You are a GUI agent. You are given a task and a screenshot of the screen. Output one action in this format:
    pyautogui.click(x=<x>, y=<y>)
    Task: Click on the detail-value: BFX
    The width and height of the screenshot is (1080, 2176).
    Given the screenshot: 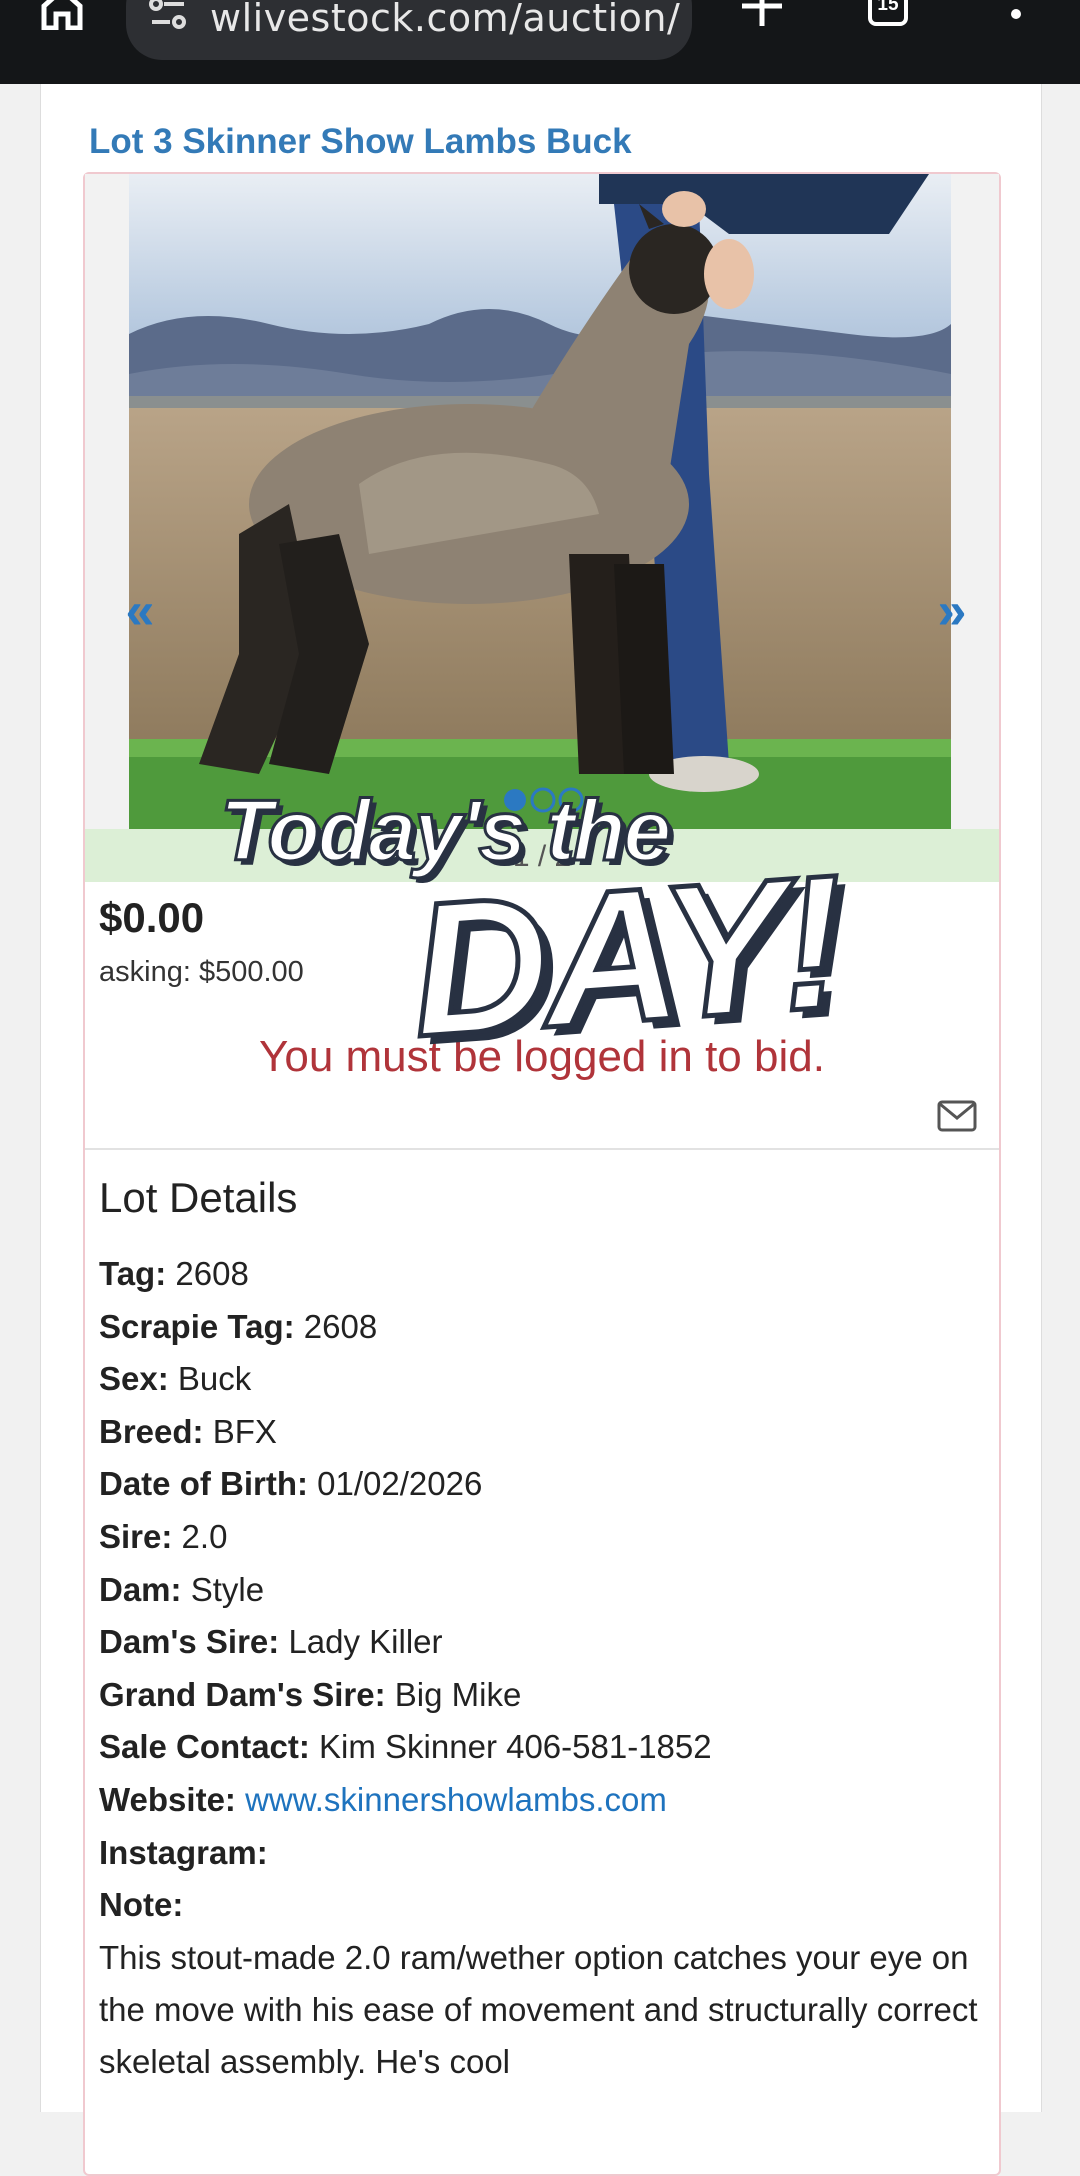 What is the action you would take?
    pyautogui.click(x=244, y=1431)
    